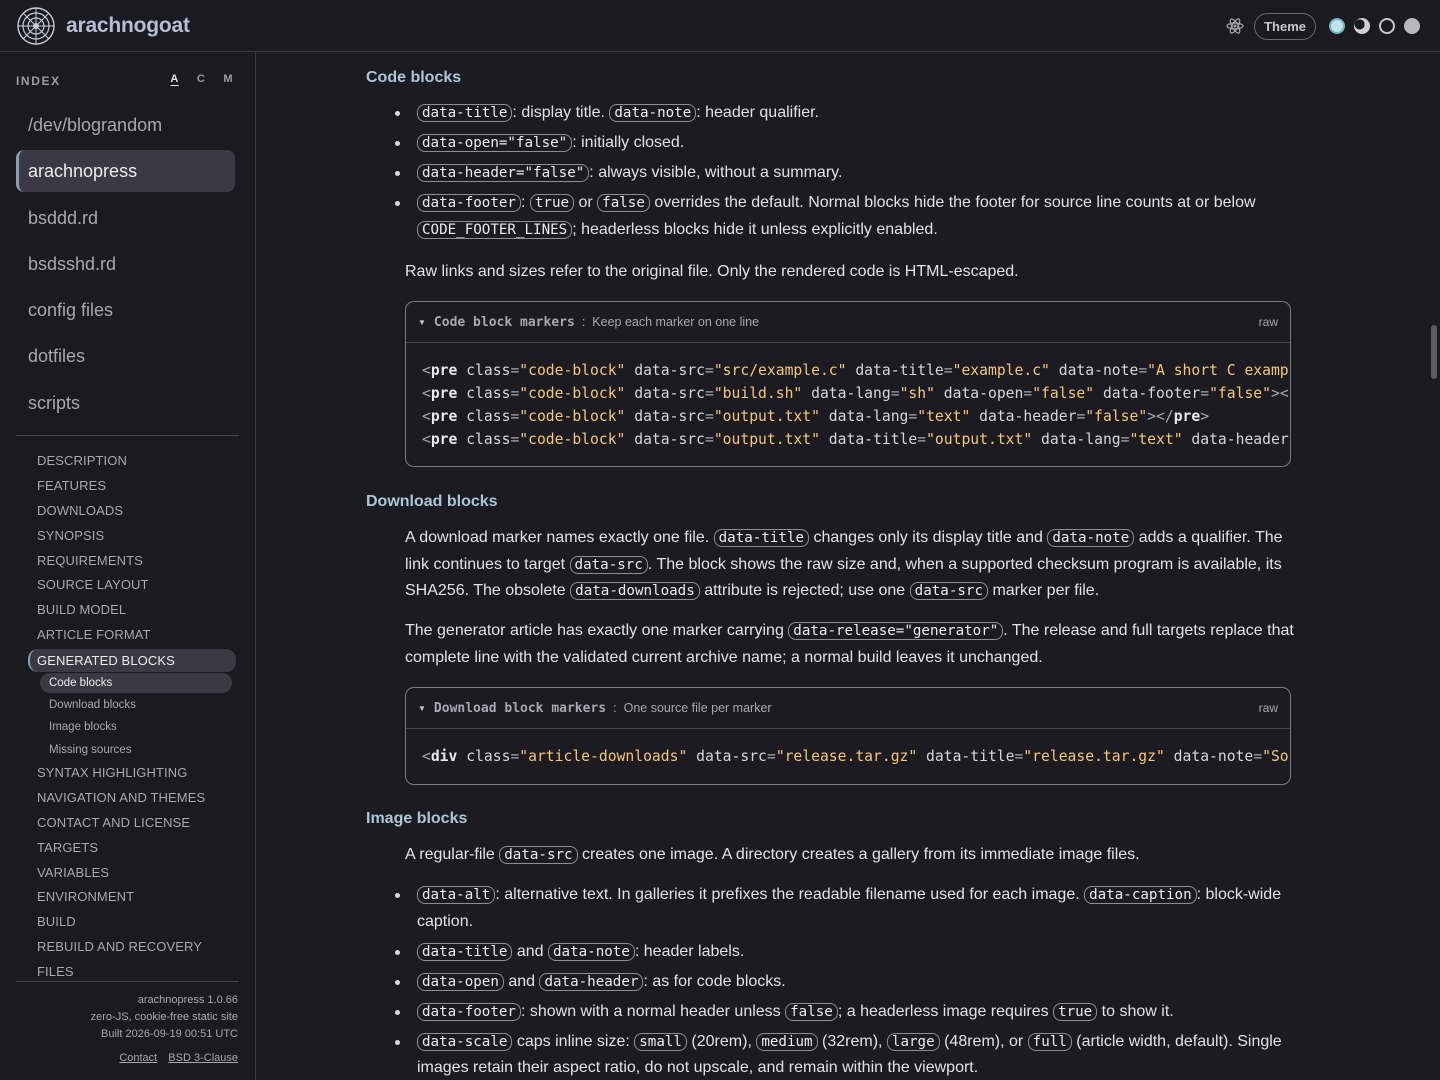 This screenshot has width=1440, height=1080. I want to click on version-text: arachnopress 1.0.66, so click(187, 1000).